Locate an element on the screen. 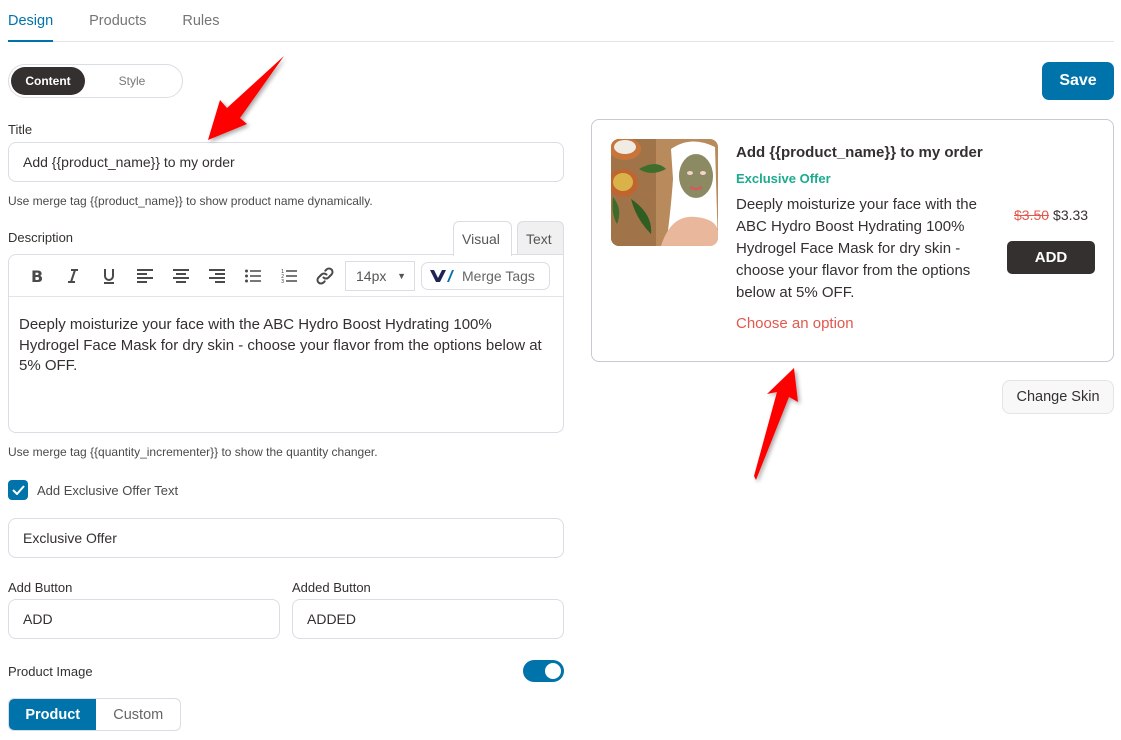 This screenshot has width=1121, height=740. link-icon is located at coordinates (325, 276).